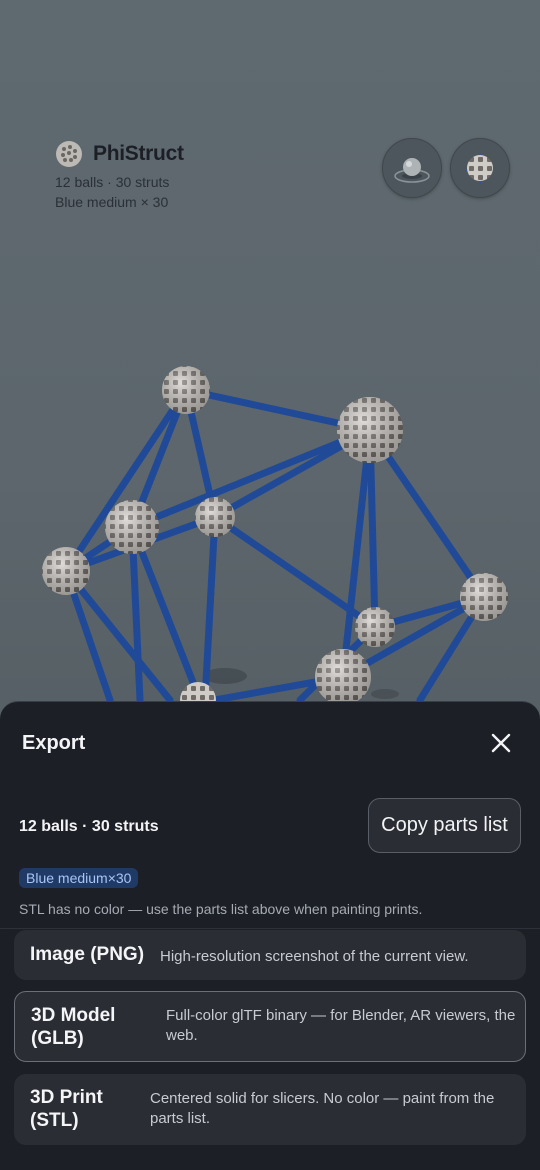 The height and width of the screenshot is (1170, 540). What do you see at coordinates (73, 1027) in the screenshot?
I see `option-name: 3D Model (GLB)` at bounding box center [73, 1027].